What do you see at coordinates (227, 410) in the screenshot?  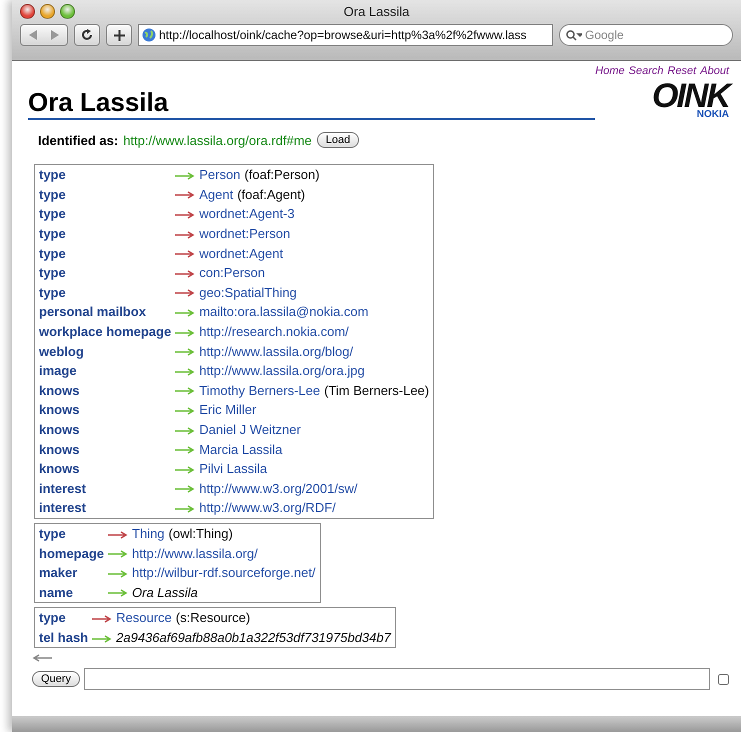 I see `value-link: Eric Miller` at bounding box center [227, 410].